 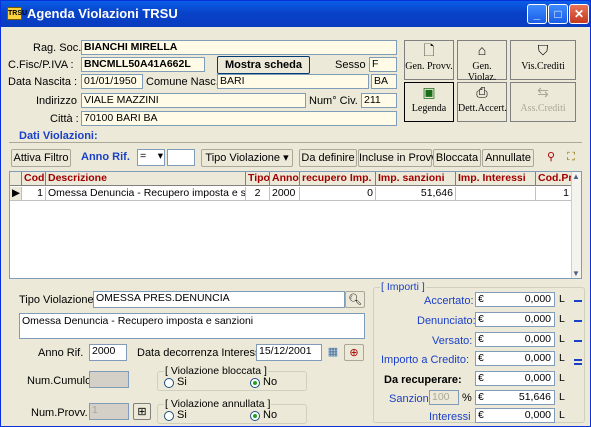 I want to click on importo-credito-value: 0,000, so click(x=537, y=358).